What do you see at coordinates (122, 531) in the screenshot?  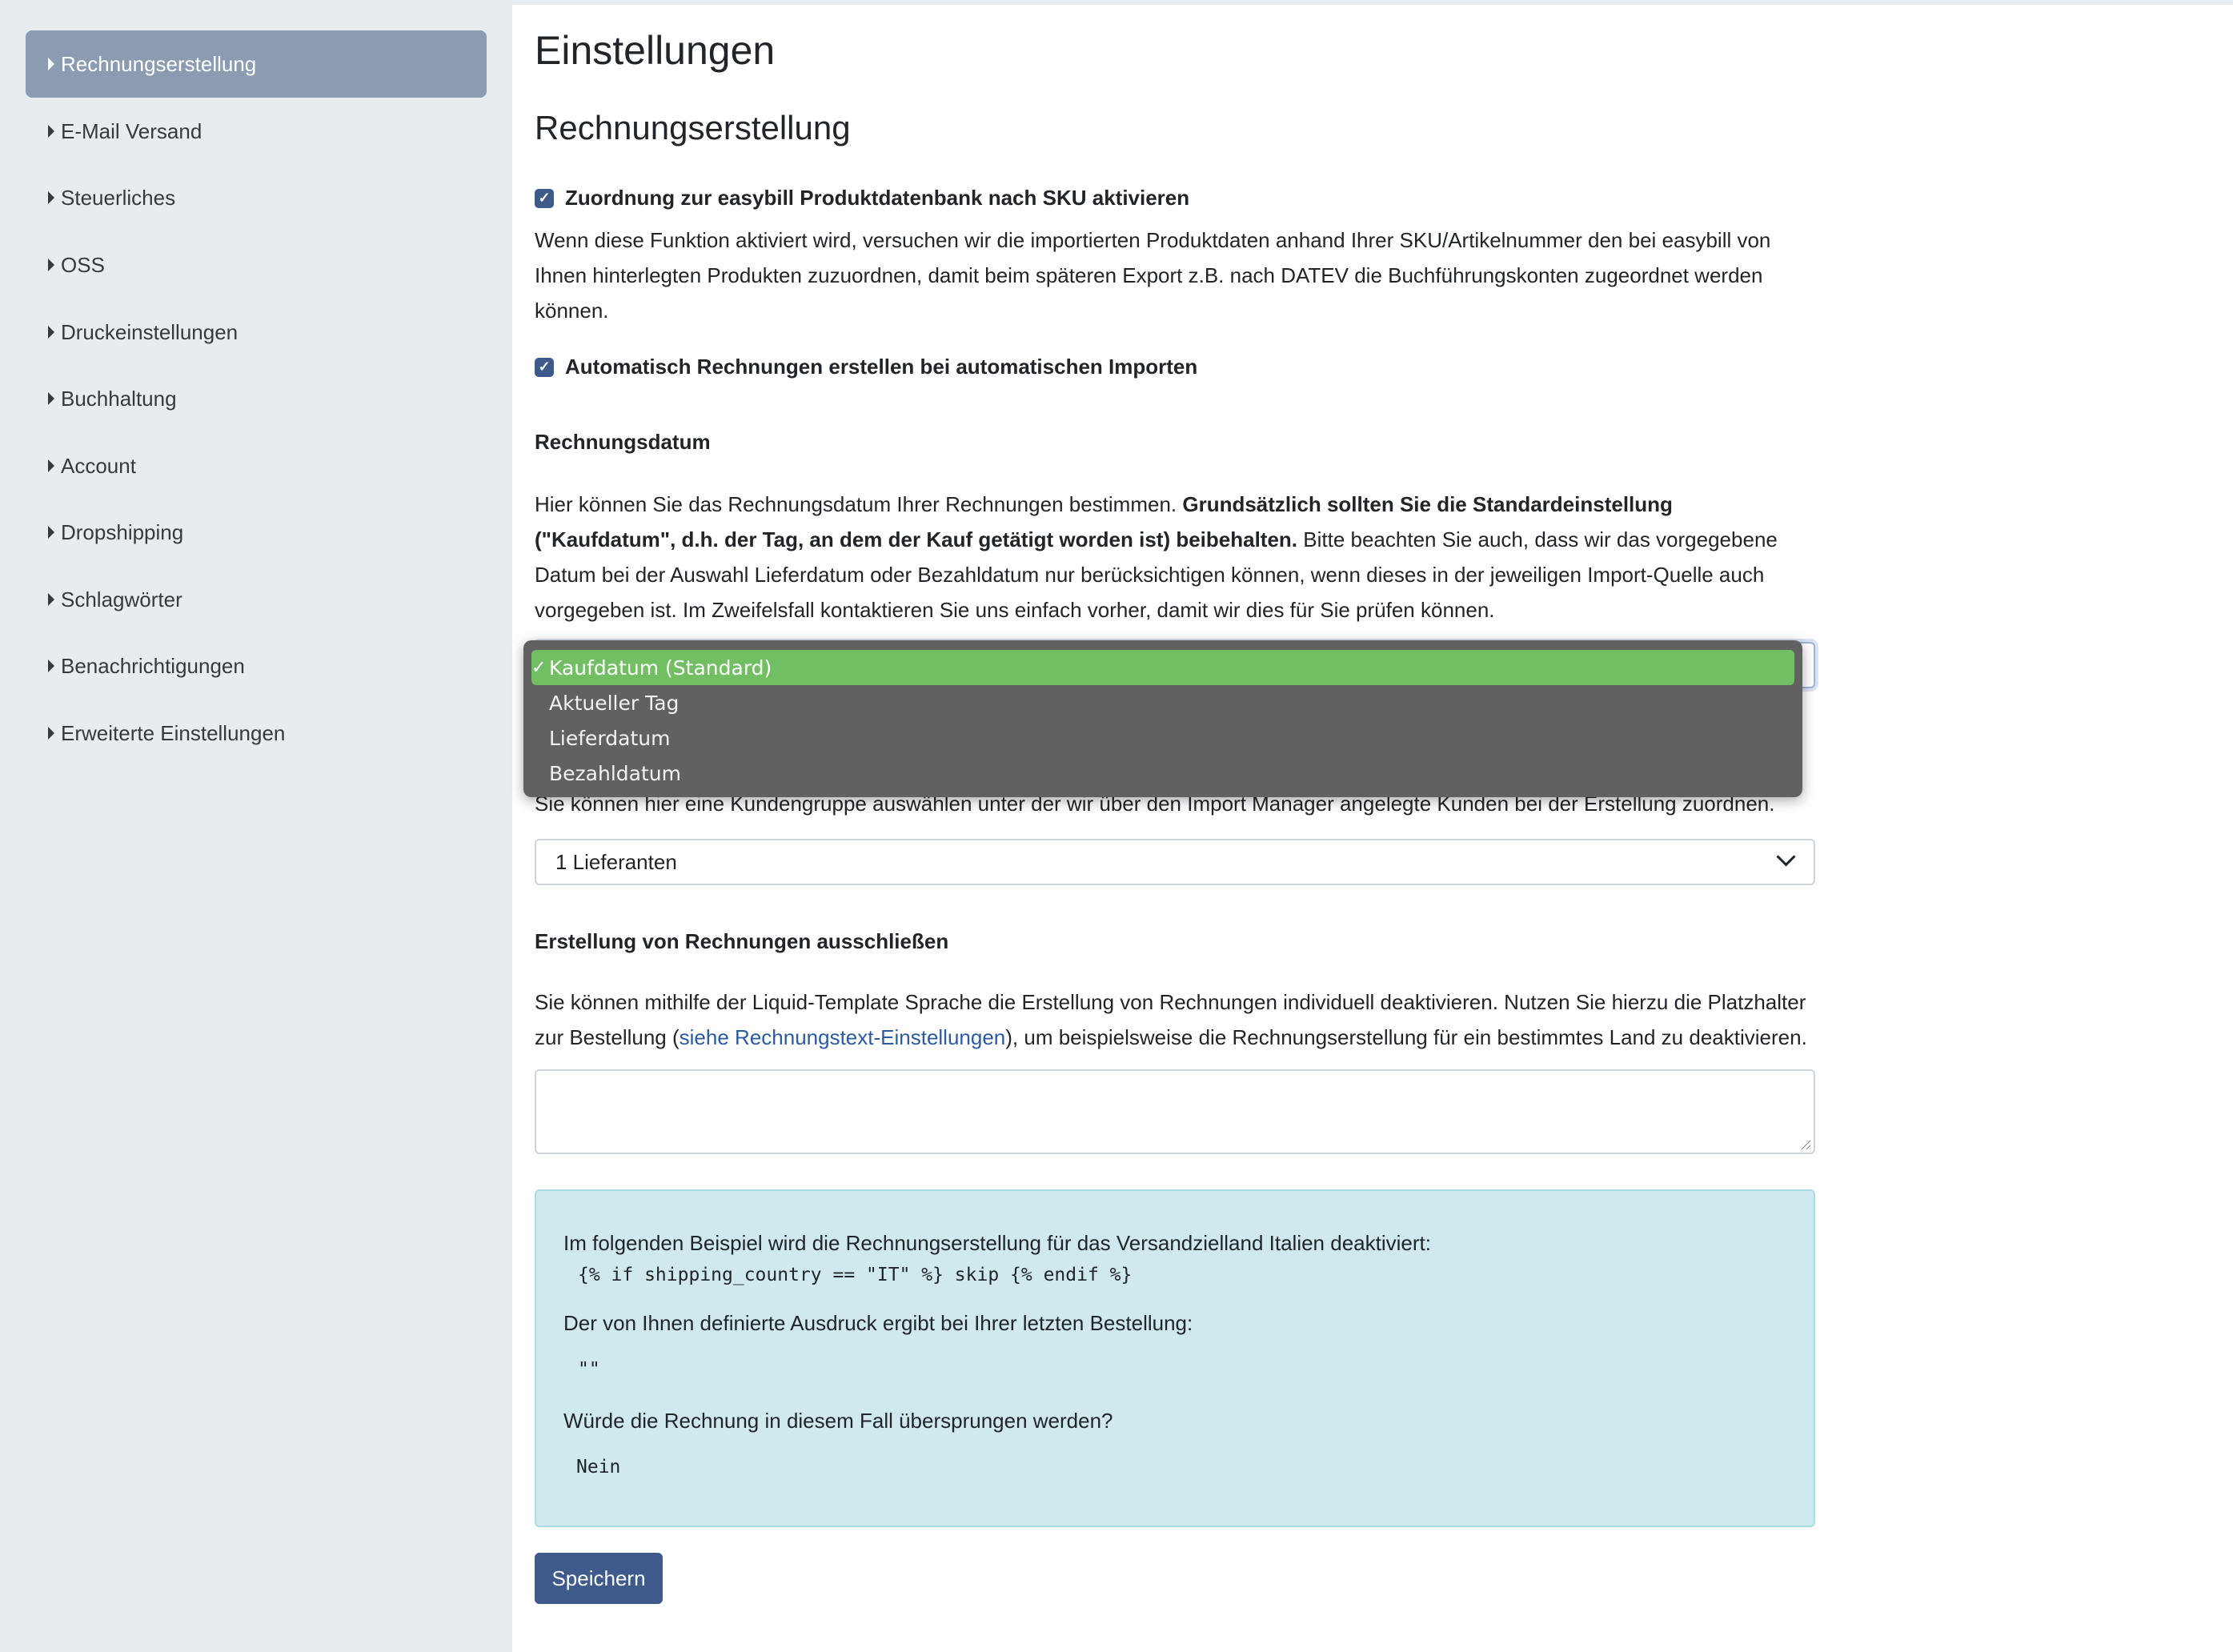 I see `sidebar-item-label: Dropshipping` at bounding box center [122, 531].